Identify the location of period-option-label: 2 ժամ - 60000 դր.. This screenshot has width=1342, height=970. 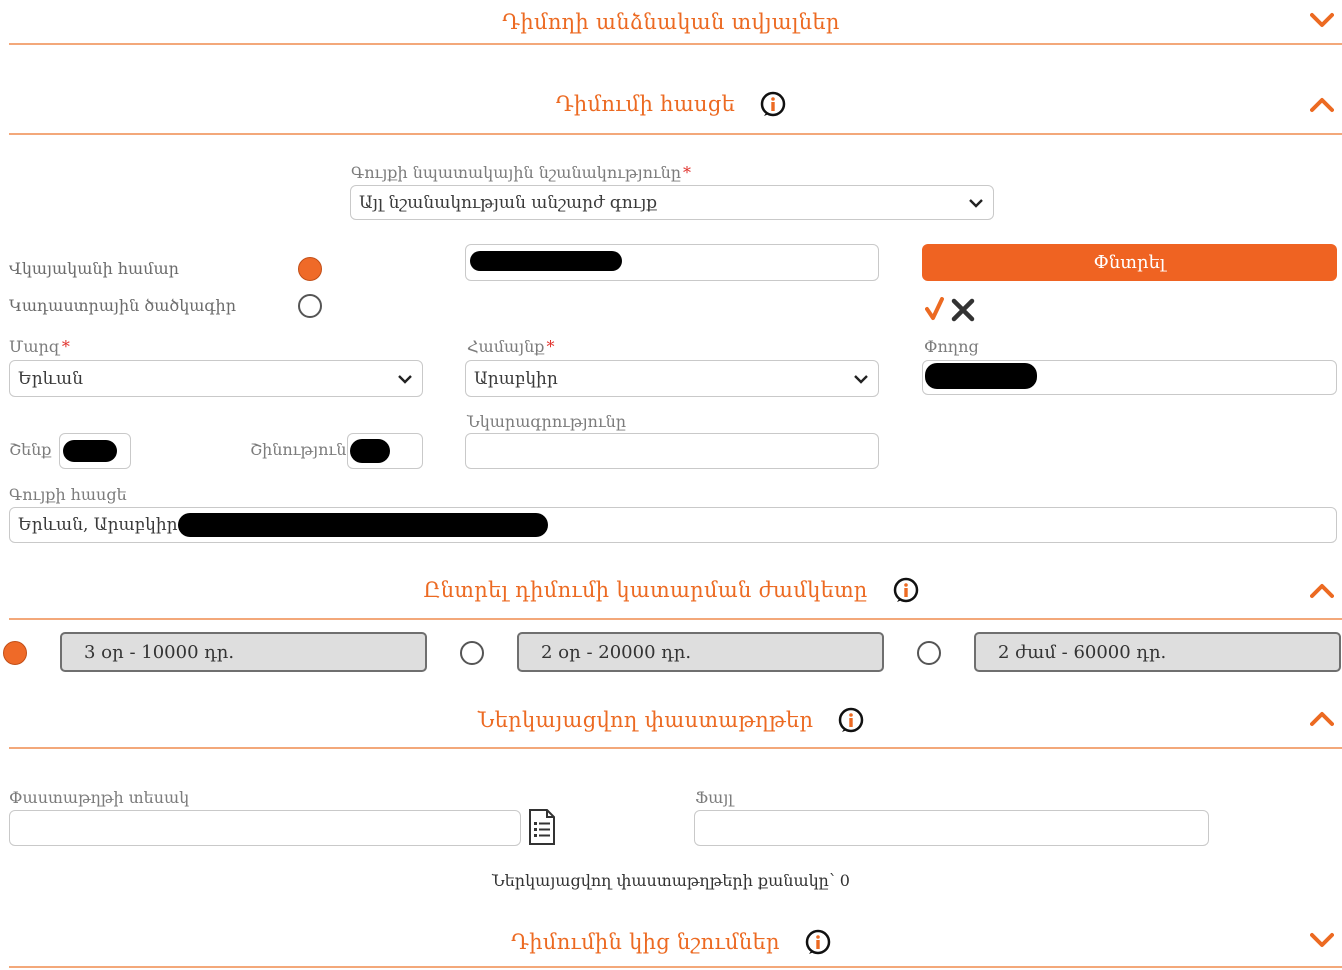
(1082, 652).